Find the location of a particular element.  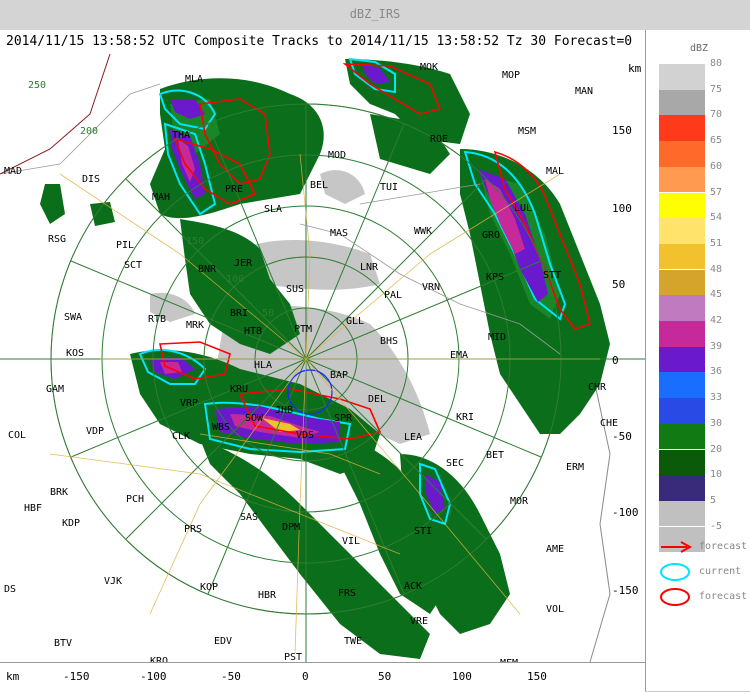

station-label: VDS is located at coordinates (305, 435).